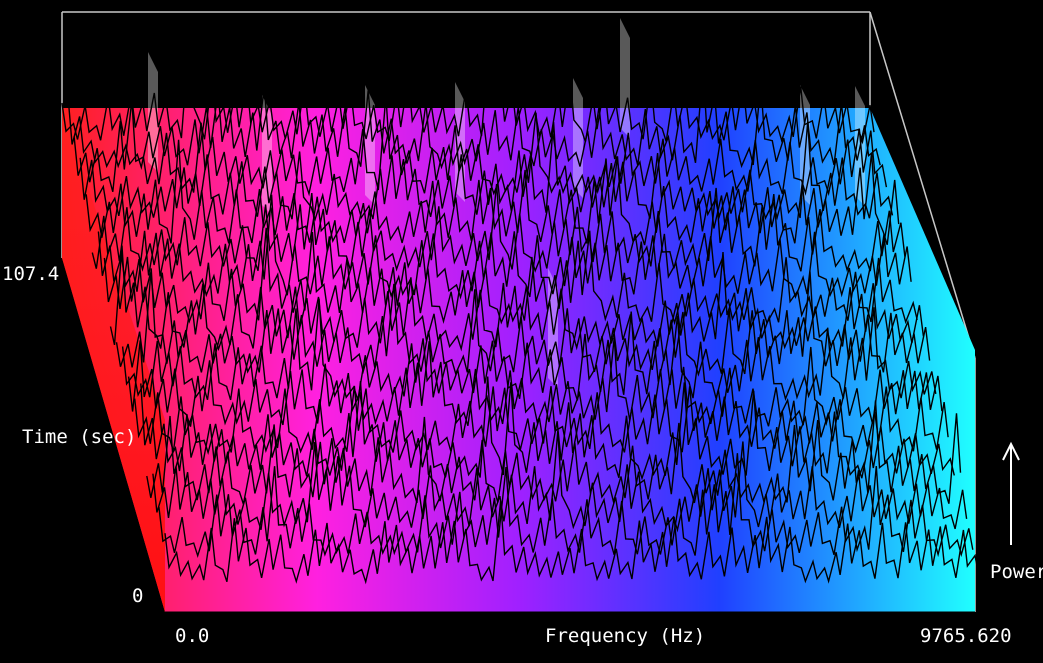 This screenshot has width=1043, height=663. I want to click on time-axis-label: Time (sec), so click(79, 437).